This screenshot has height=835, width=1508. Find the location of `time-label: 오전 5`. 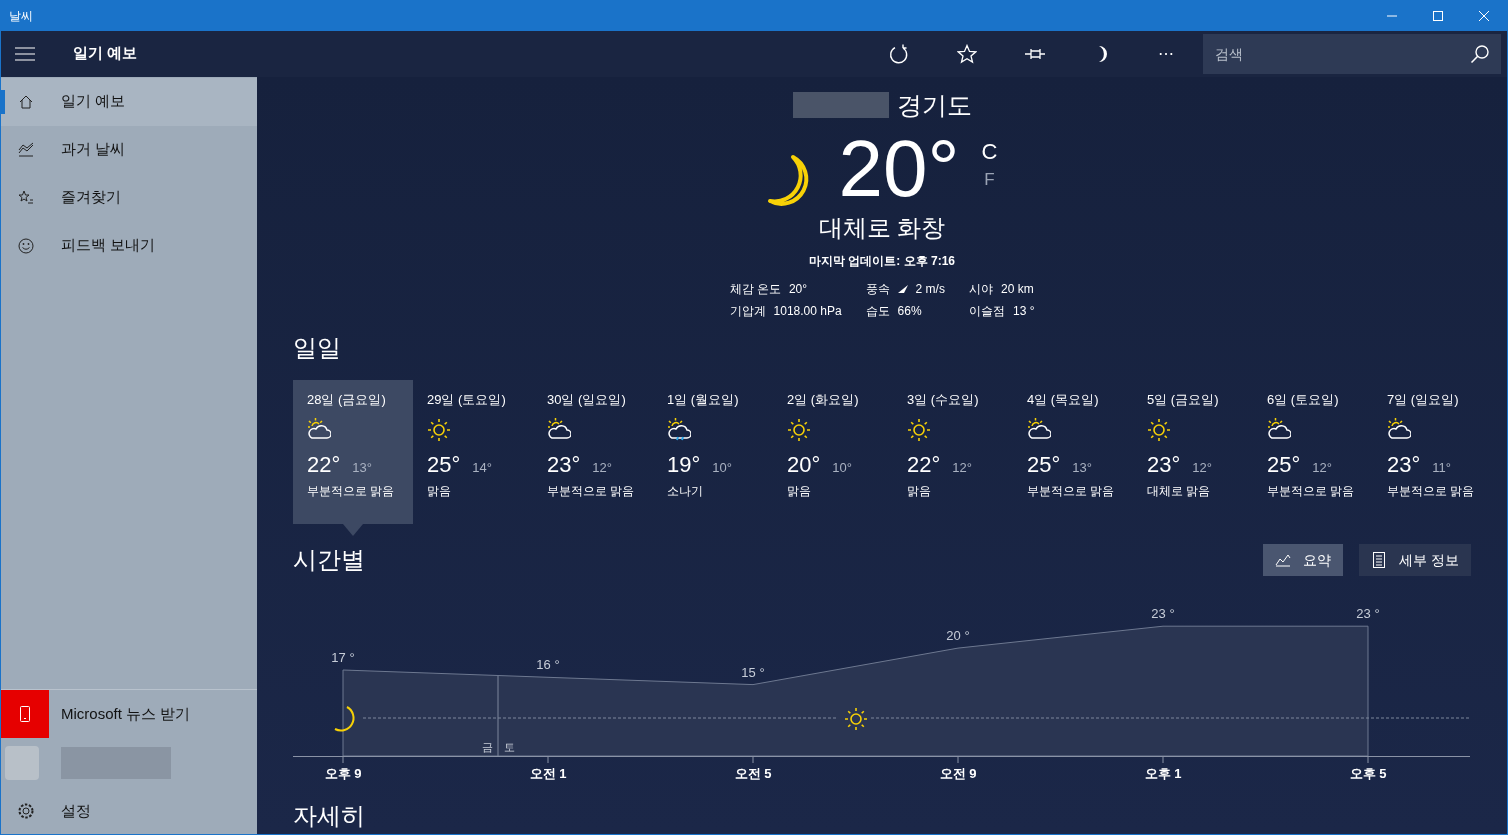

time-label: 오전 5 is located at coordinates (753, 773).